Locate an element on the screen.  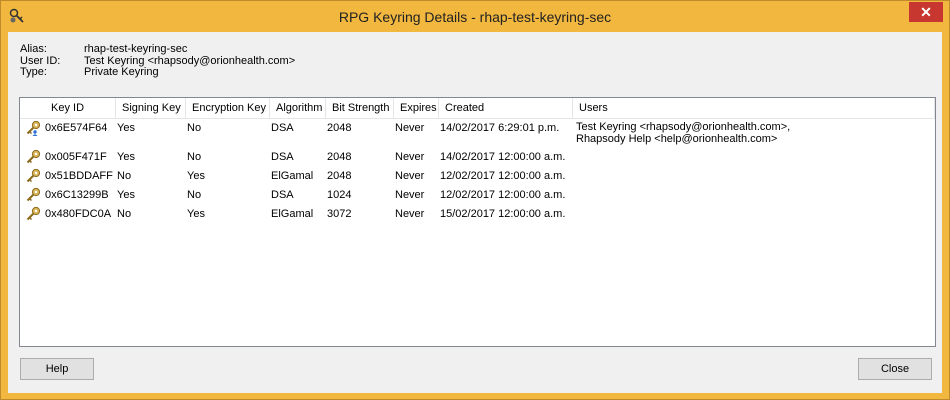
userid-value: Test Keyring <rhapsody@orionhealth.com> is located at coordinates (190, 60).